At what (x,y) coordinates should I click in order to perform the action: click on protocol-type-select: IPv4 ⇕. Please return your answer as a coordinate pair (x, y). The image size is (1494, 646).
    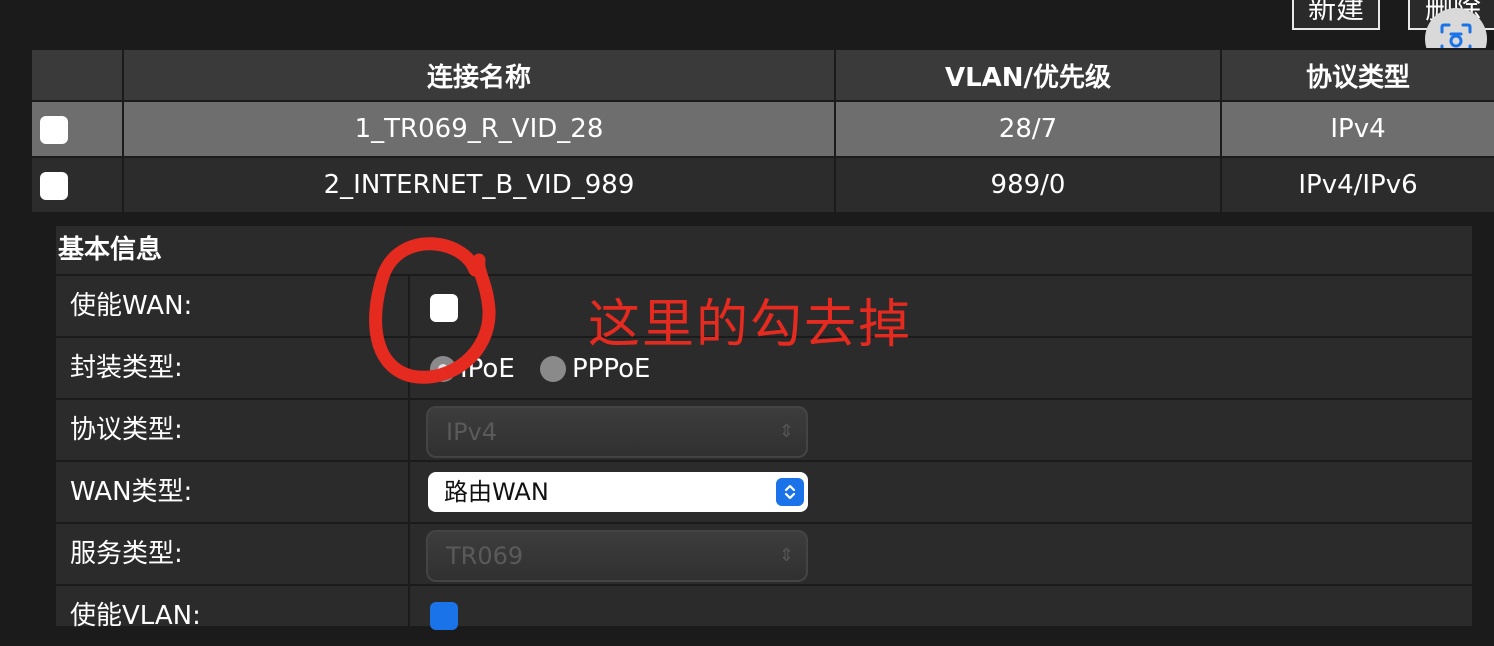
    Looking at the image, I should click on (617, 432).